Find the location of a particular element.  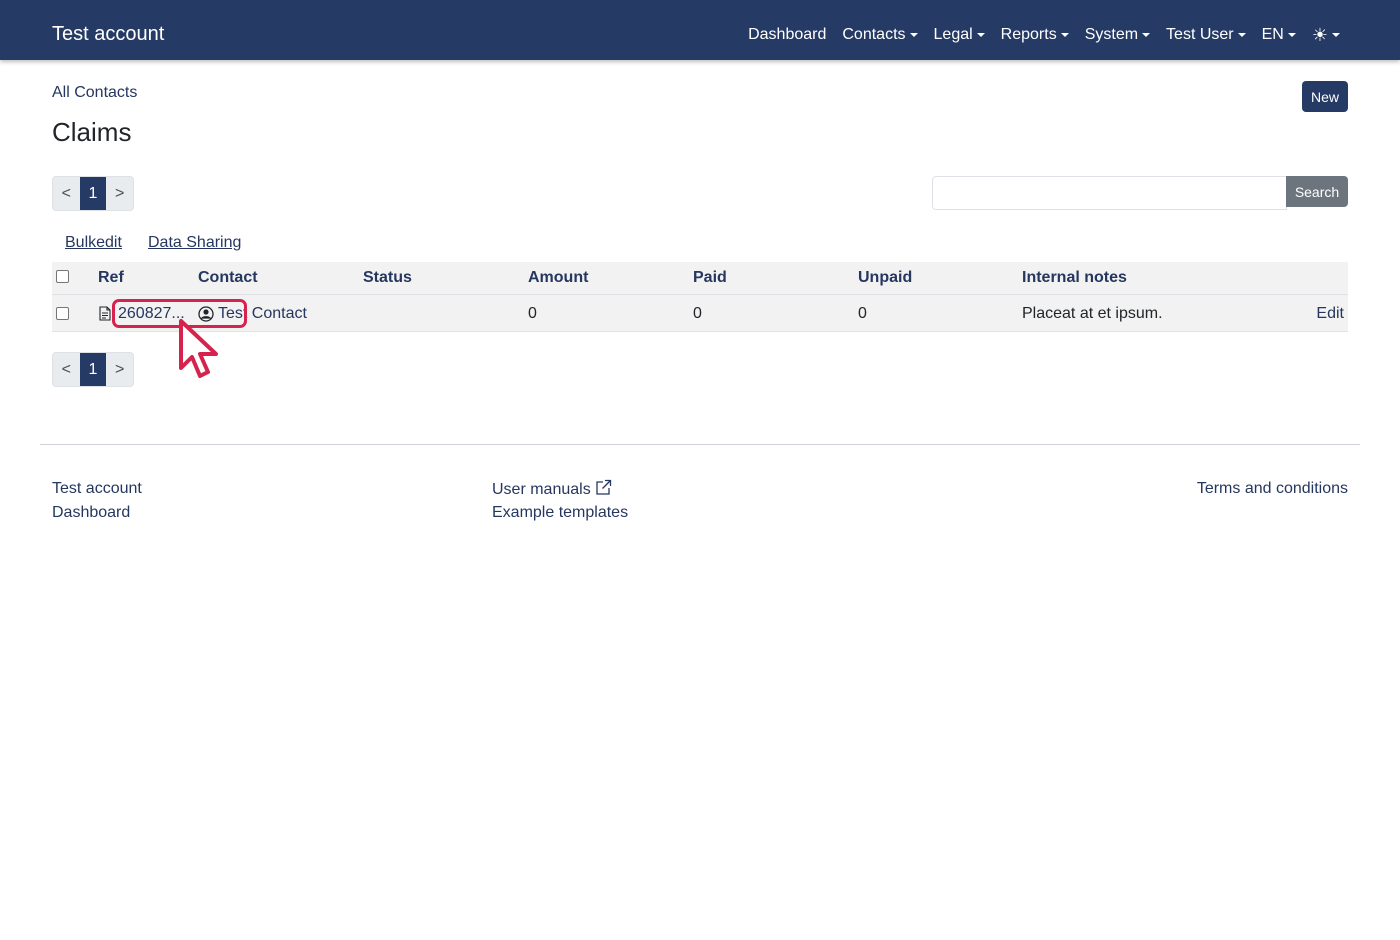

nav-user-dropdown: Test User is located at coordinates (1206, 35).